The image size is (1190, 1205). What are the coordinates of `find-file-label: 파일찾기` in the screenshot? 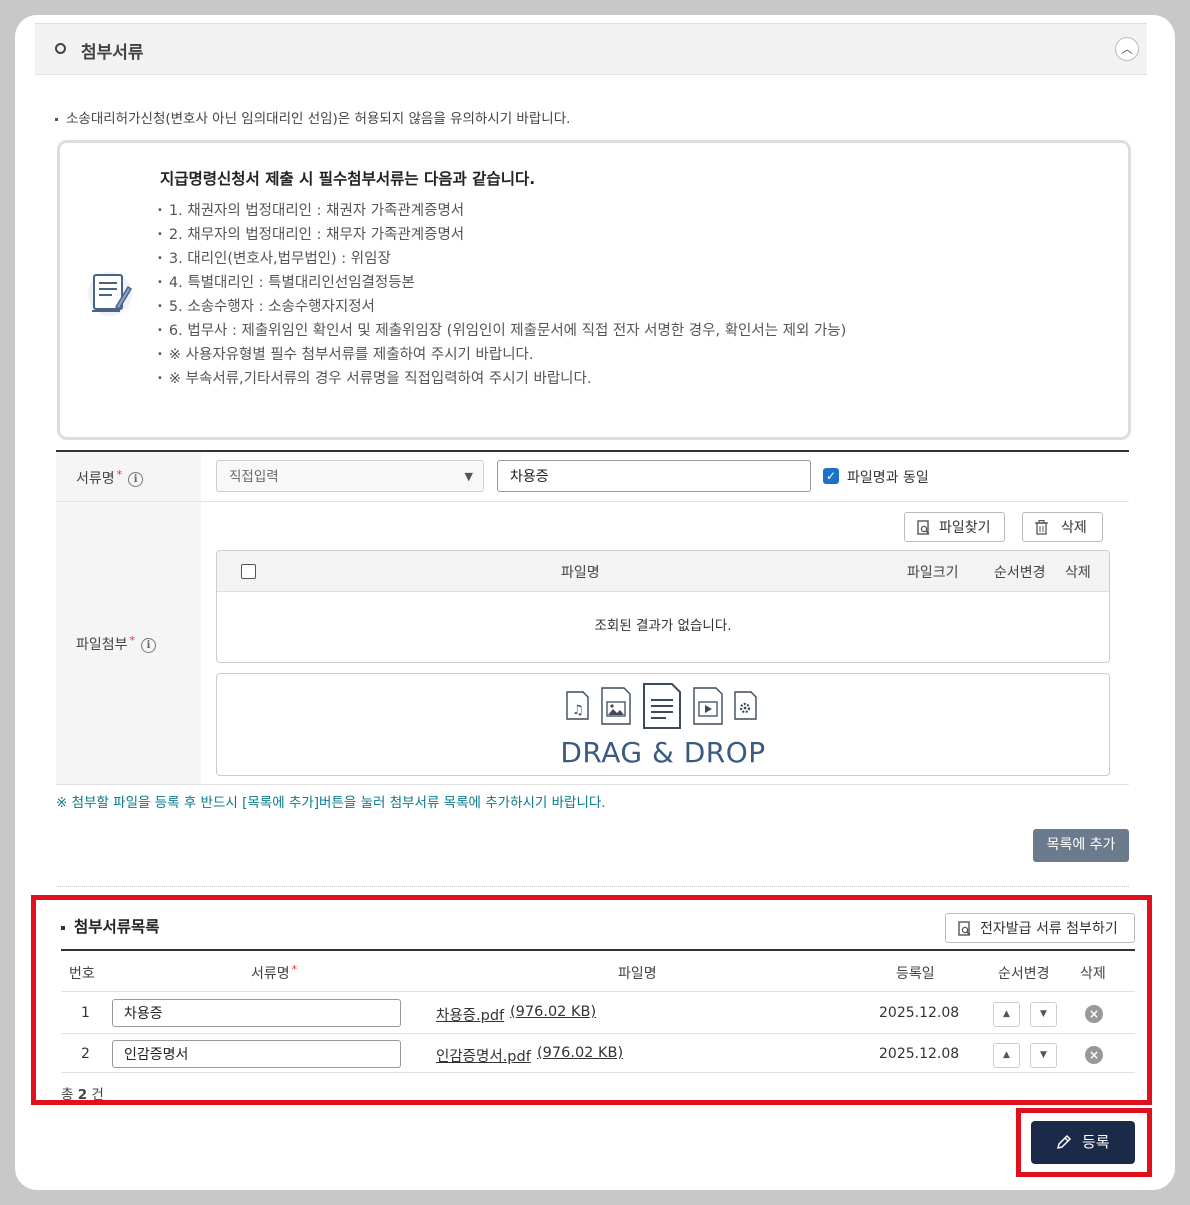 It's located at (965, 528).